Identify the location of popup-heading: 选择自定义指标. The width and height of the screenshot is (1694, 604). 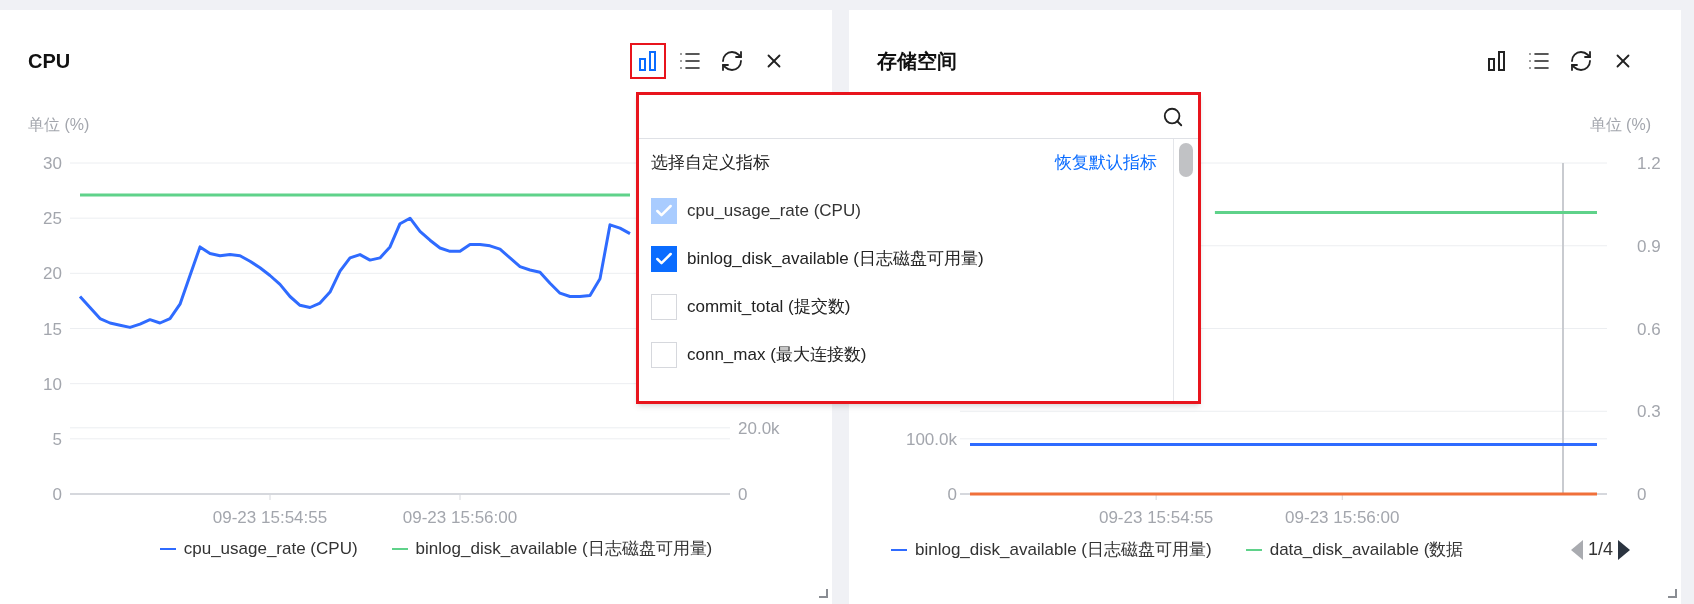
(710, 163).